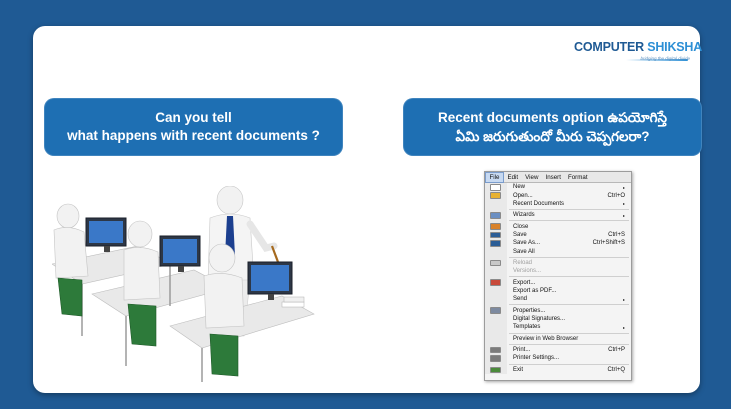  Describe the element at coordinates (520, 299) in the screenshot. I see `menu-item-label: Send` at that location.